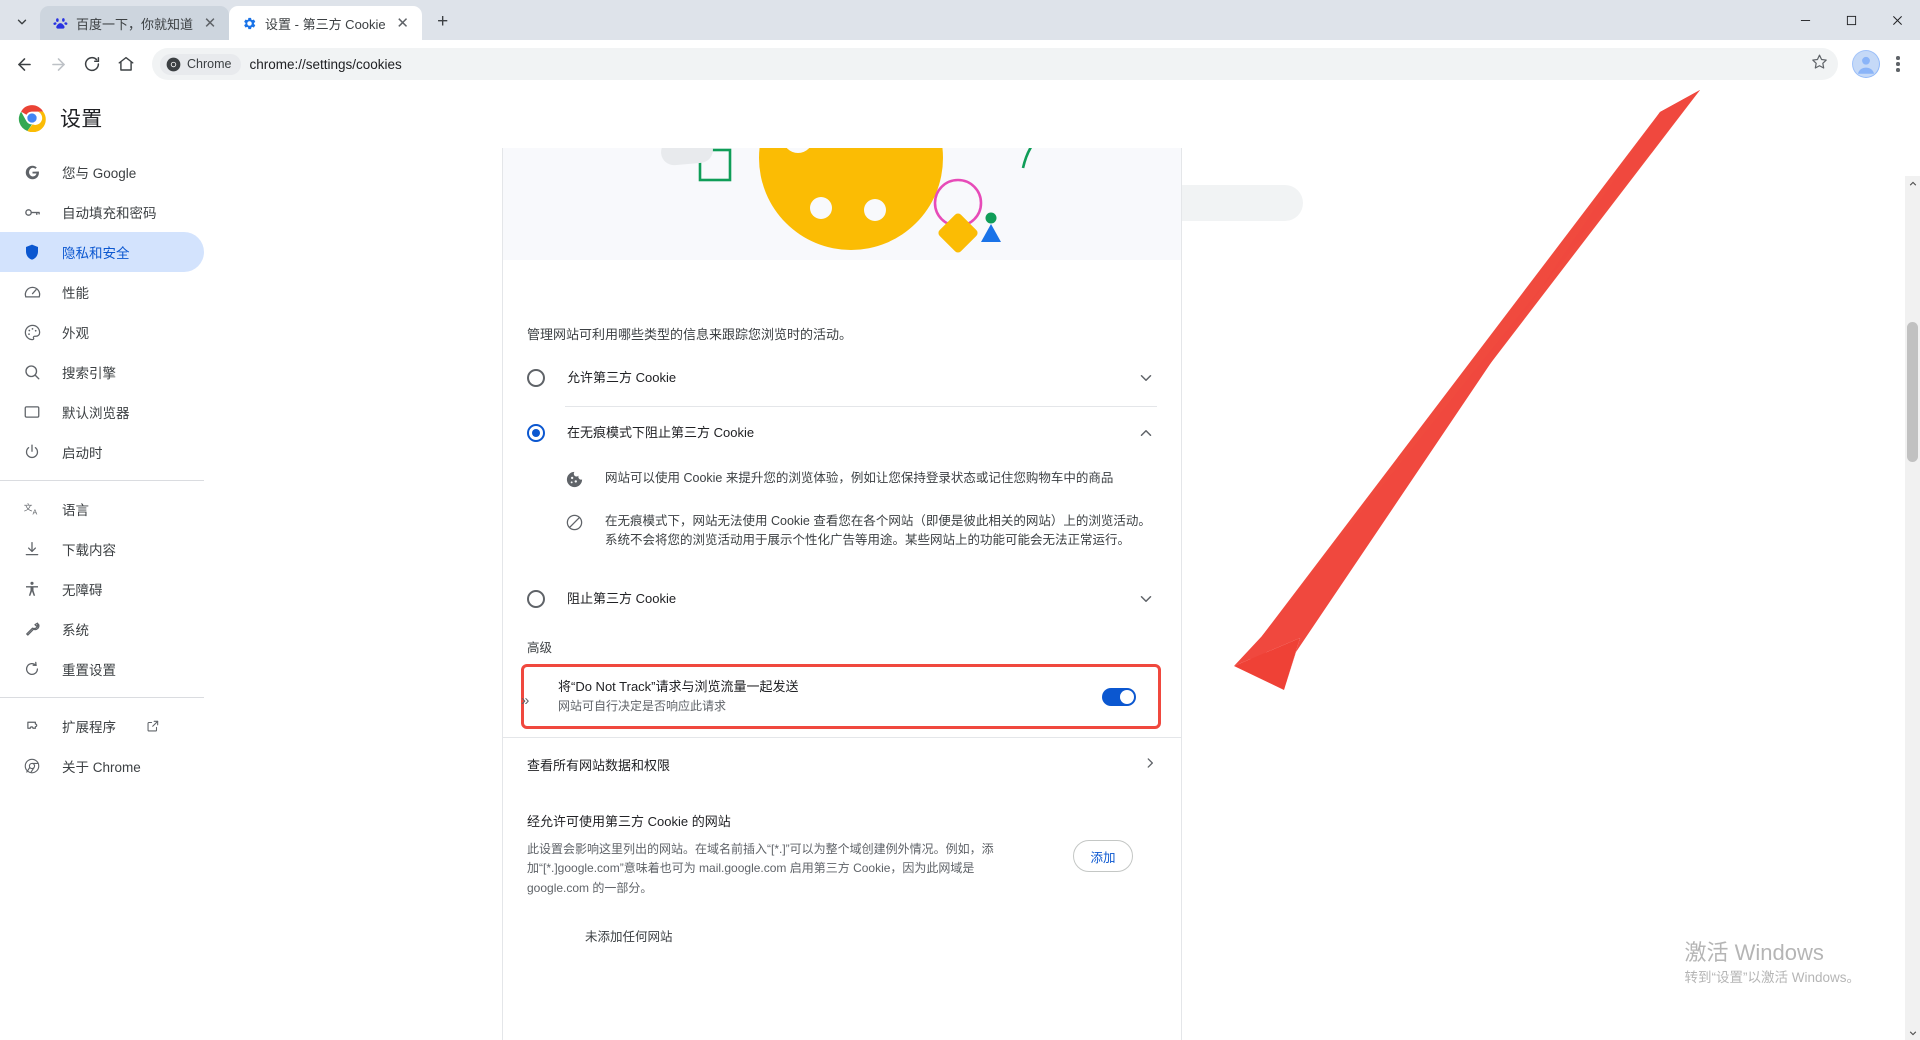 This screenshot has width=1920, height=1040. I want to click on browser-window-icon, so click(32, 412).